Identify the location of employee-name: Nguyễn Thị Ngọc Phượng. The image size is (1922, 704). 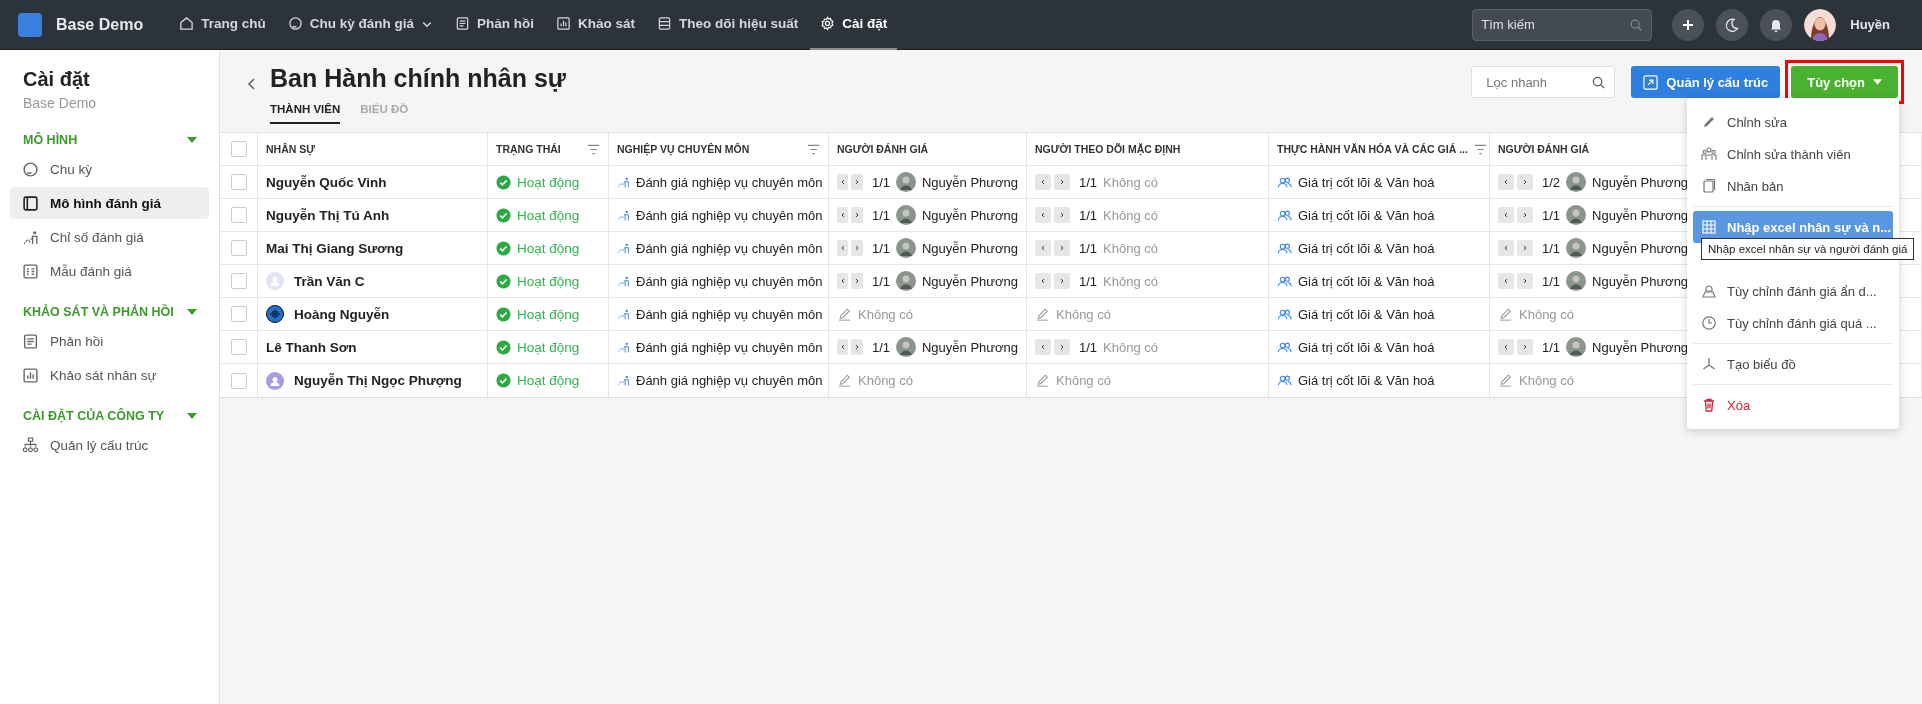
(378, 380).